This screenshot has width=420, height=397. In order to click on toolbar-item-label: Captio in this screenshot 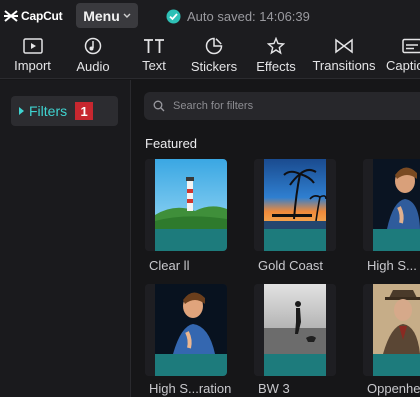, I will do `click(403, 65)`.